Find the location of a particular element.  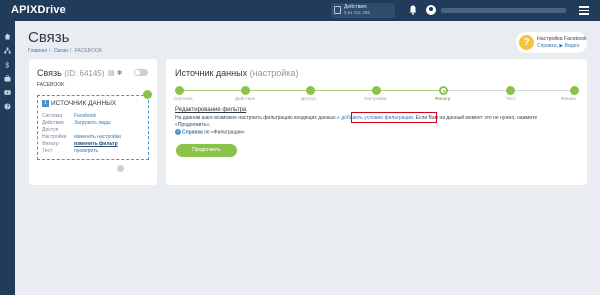

filter-description-continued: «Продолжить». is located at coordinates (193, 125).